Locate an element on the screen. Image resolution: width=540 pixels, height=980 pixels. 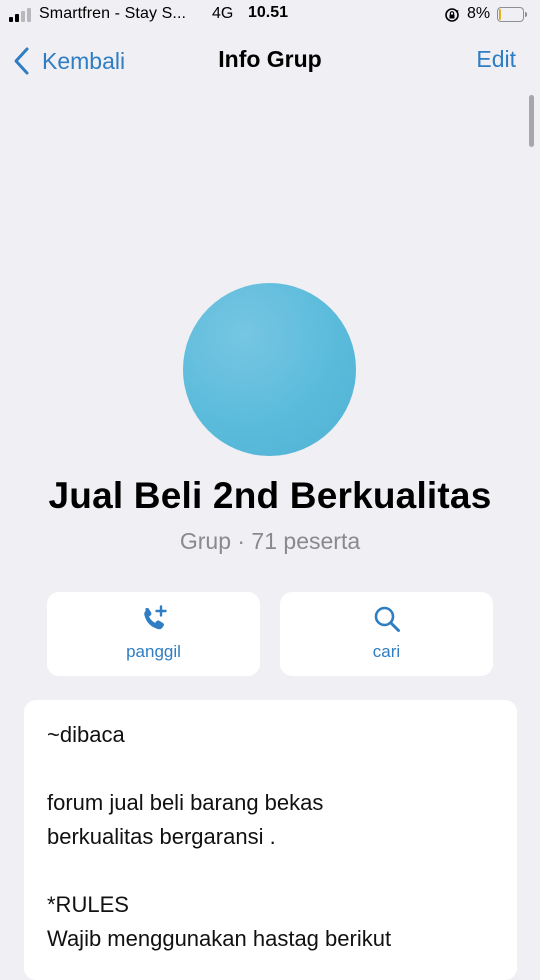
description-line: Wajib menggunakan hastag berikut is located at coordinates (219, 938).